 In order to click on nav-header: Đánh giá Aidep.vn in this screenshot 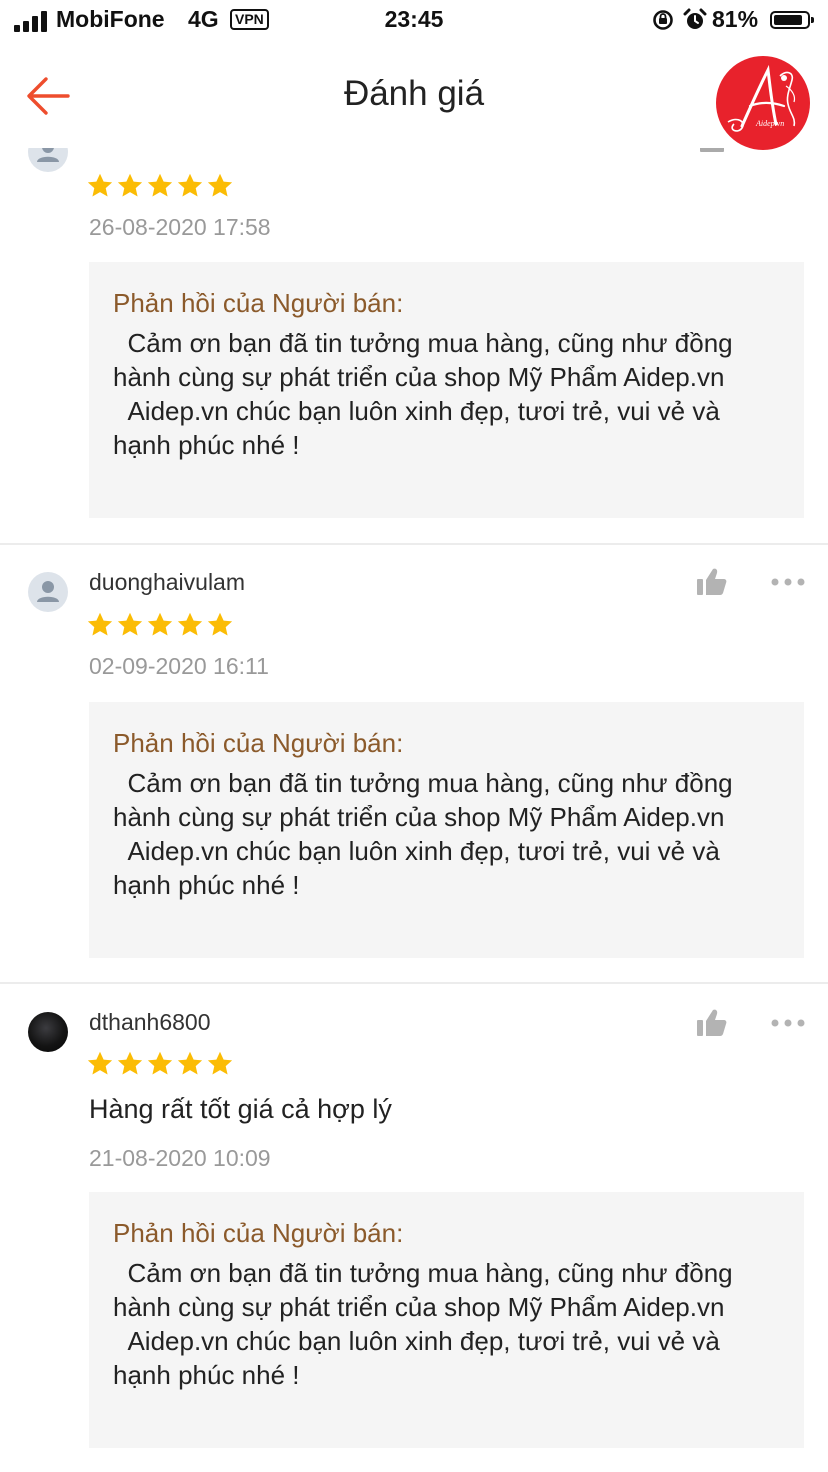, I will do `click(414, 97)`.